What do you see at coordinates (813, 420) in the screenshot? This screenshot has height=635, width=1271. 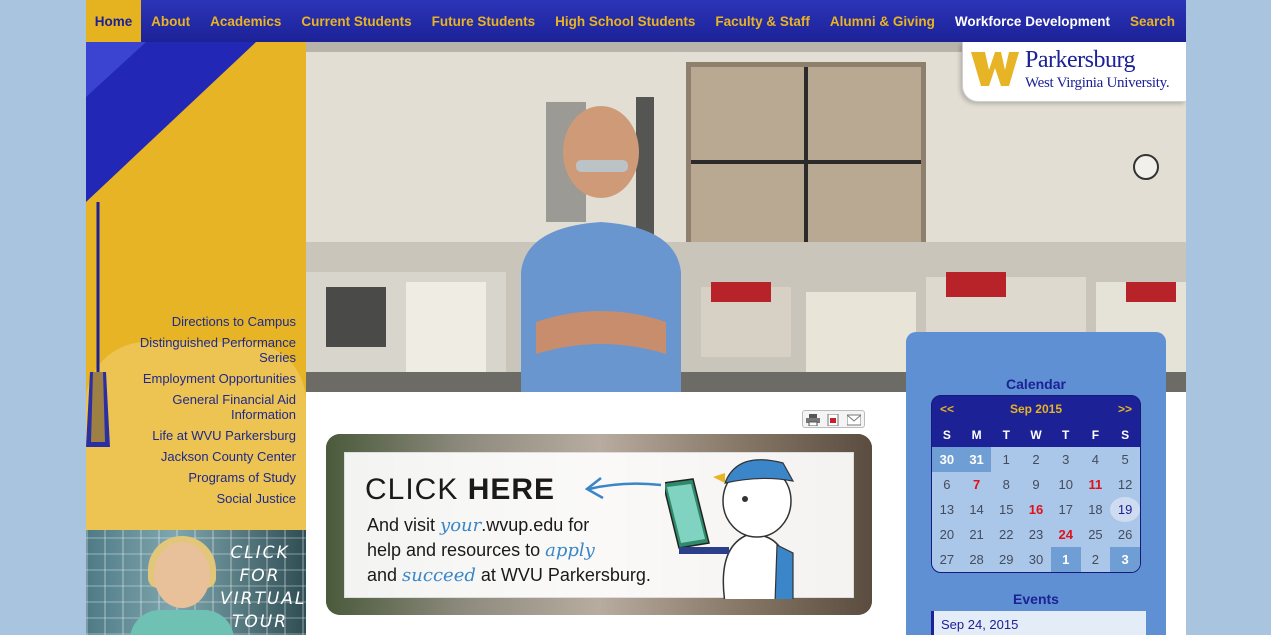 I see `print-icon` at bounding box center [813, 420].